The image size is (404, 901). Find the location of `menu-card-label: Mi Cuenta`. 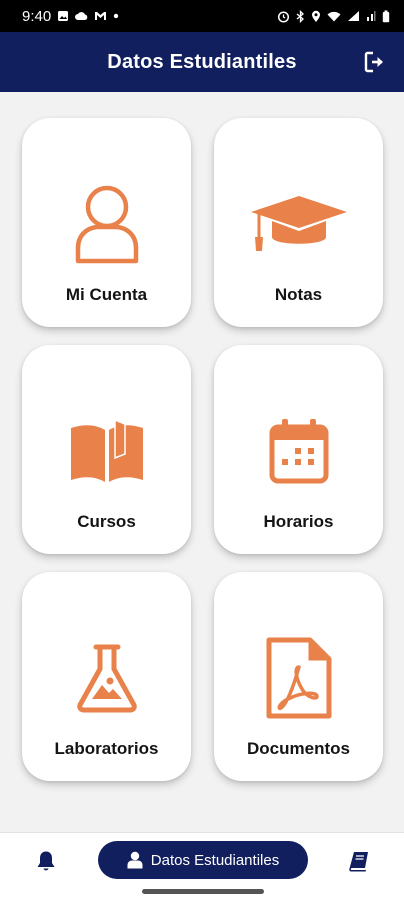

menu-card-label: Mi Cuenta is located at coordinates (106, 294).